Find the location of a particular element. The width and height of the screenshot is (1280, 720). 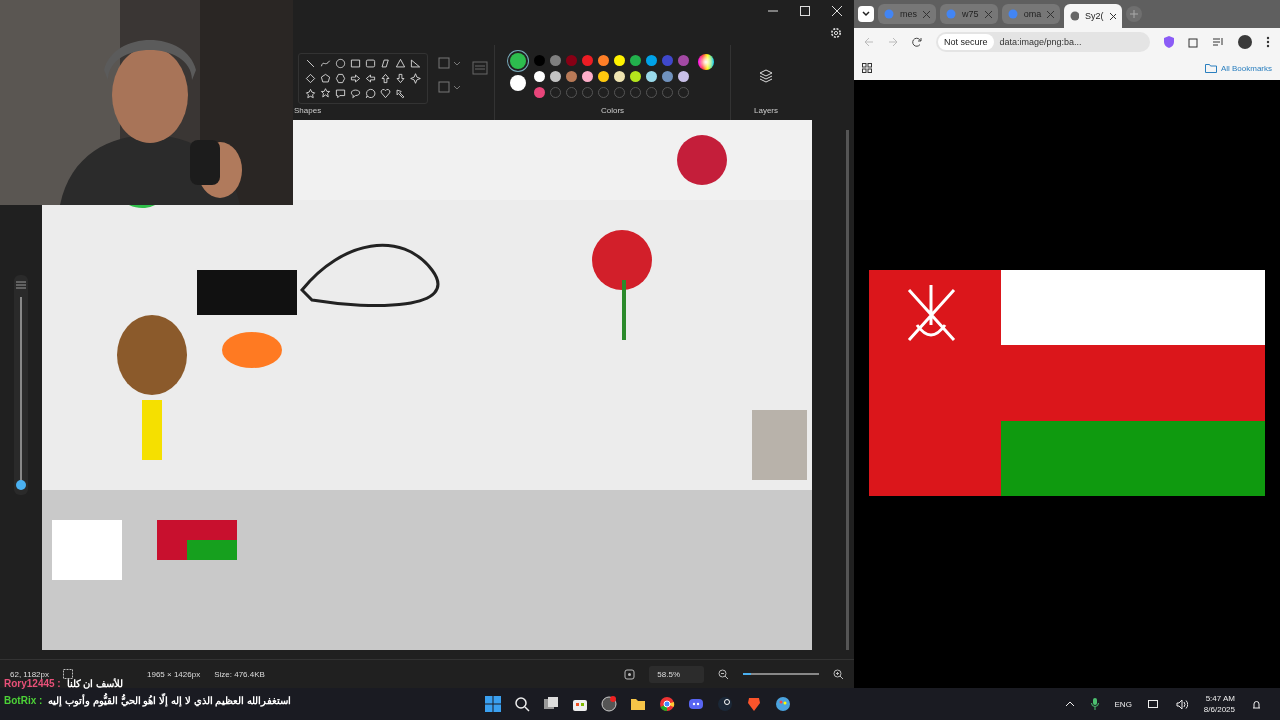

browser-tab: mes is located at coordinates (907, 14).